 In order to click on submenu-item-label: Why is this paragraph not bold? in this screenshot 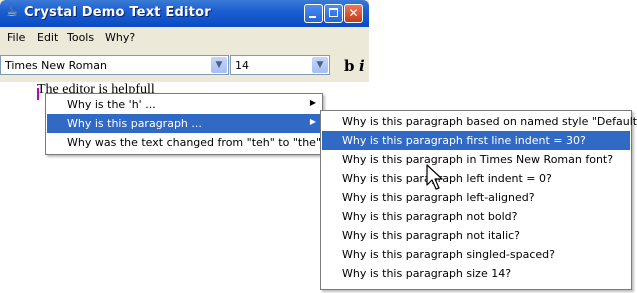, I will do `click(430, 216)`.